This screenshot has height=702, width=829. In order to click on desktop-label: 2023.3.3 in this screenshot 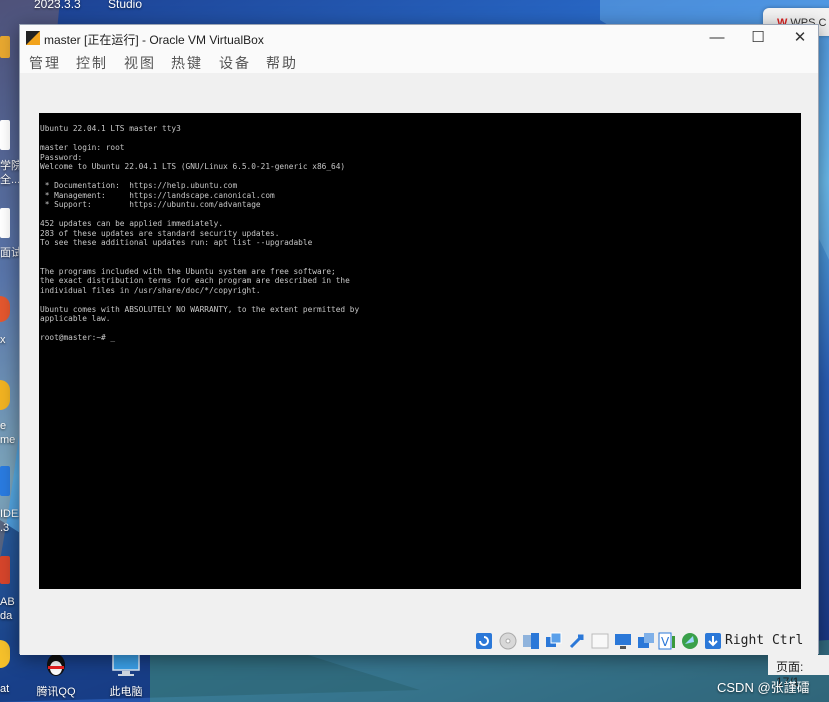, I will do `click(57, 5)`.